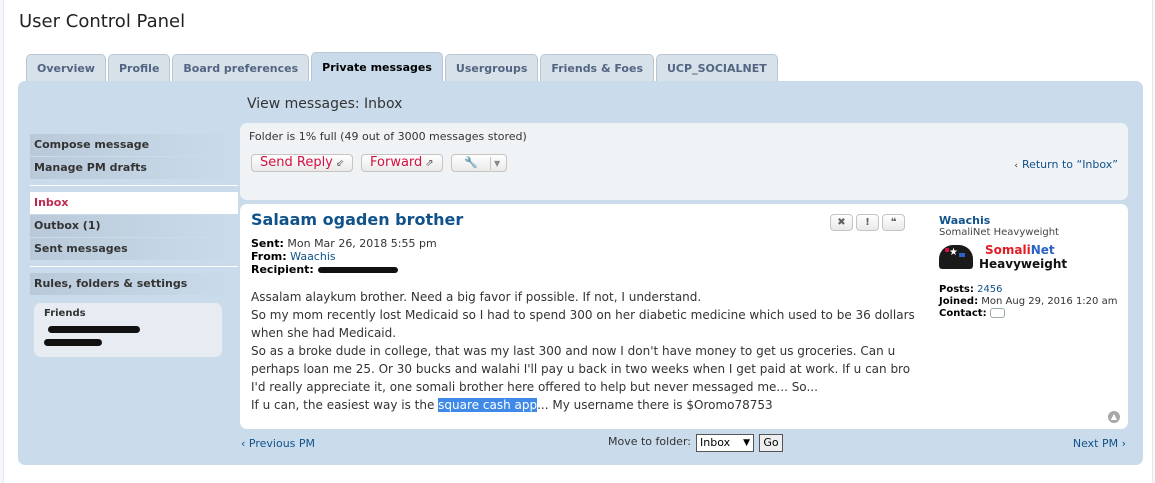 This screenshot has height=483, width=1155. Describe the element at coordinates (325, 104) in the screenshot. I see `view-title: View messages: Inbox` at that location.